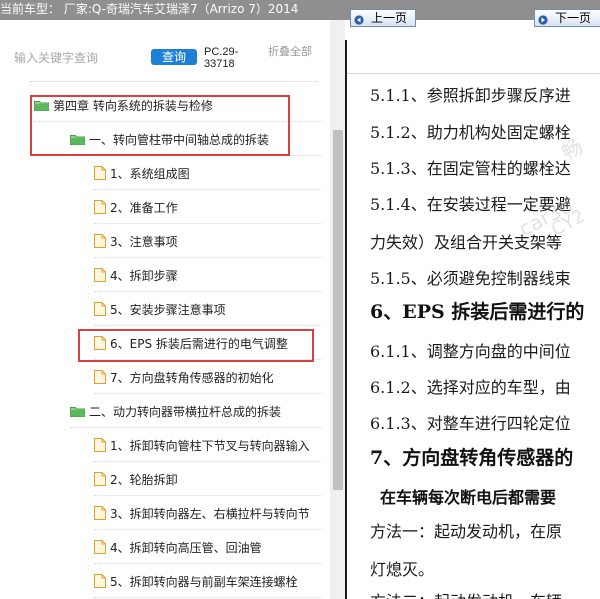 This screenshot has height=599, width=600. What do you see at coordinates (185, 411) in the screenshot?
I see `tree-item-label: 二、动力转向器带横拉杆总成的拆装` at bounding box center [185, 411].